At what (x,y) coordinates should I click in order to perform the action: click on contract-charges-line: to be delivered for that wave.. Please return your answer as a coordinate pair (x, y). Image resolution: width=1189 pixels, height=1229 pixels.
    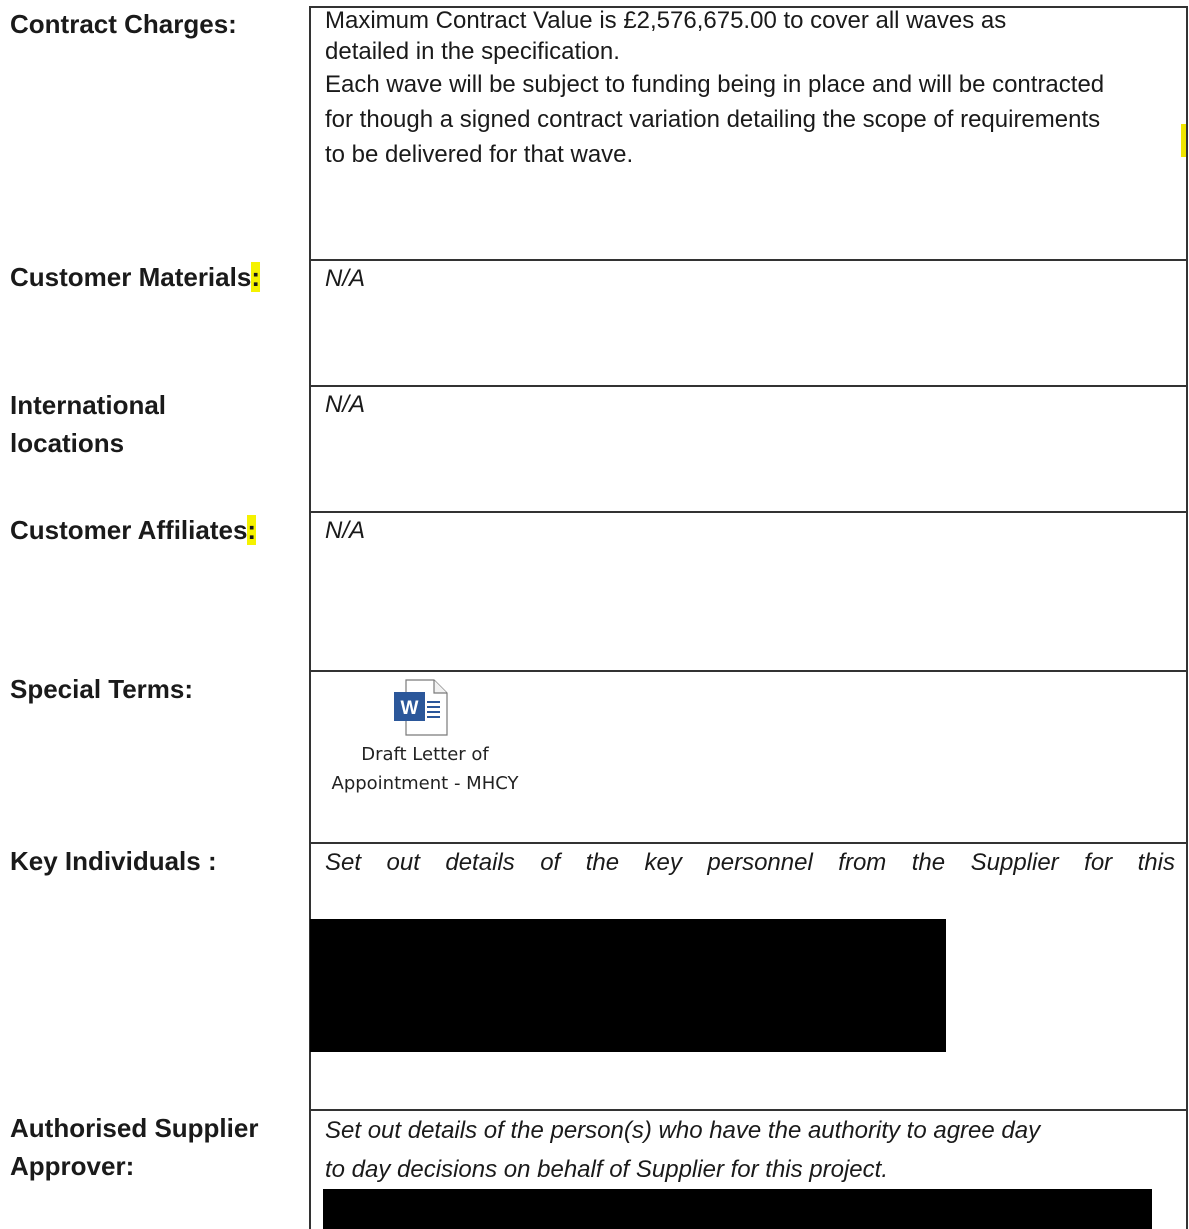
    Looking at the image, I should click on (479, 154).